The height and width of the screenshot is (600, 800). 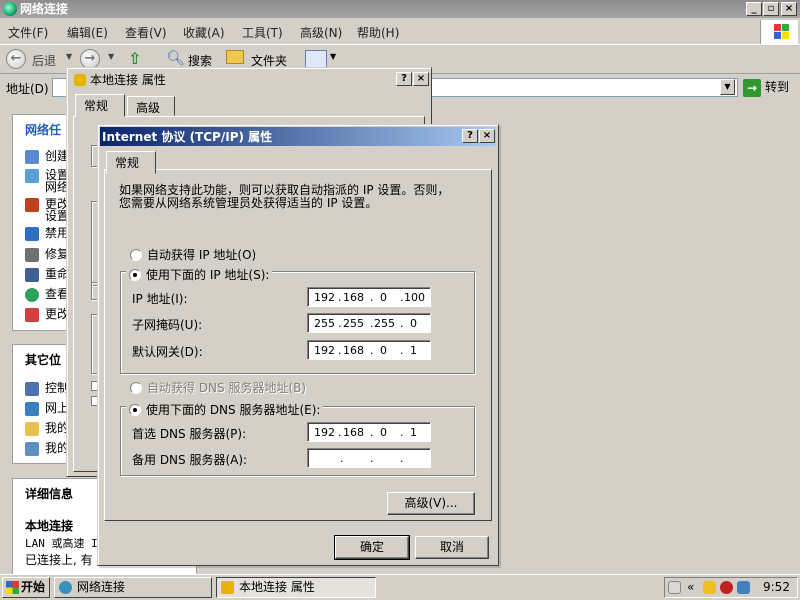 I want to click on clock: 9:52, so click(x=776, y=587).